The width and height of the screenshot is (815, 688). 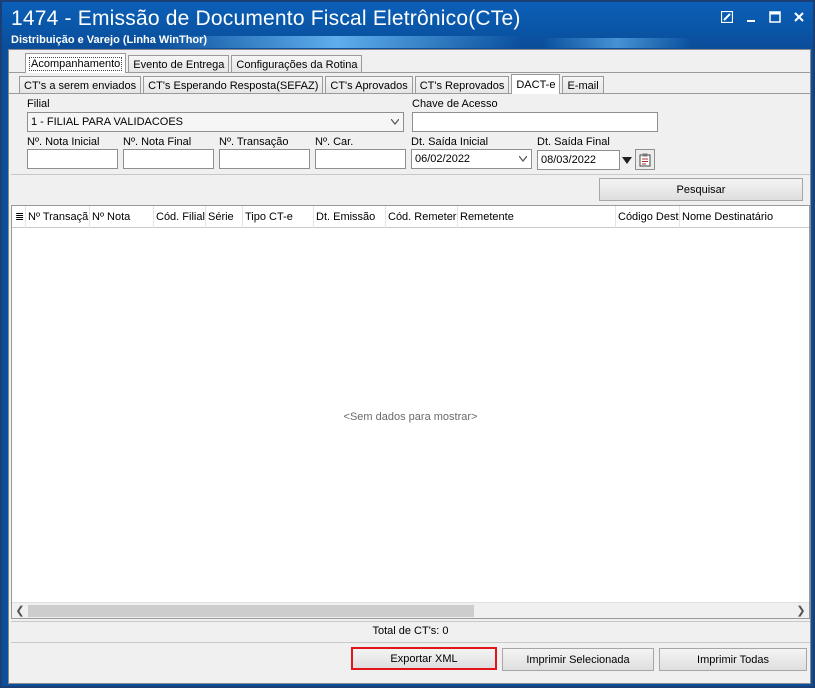 What do you see at coordinates (215, 122) in the screenshot?
I see `filial-select: 1 - FILIAL PARA VALIDACOES` at bounding box center [215, 122].